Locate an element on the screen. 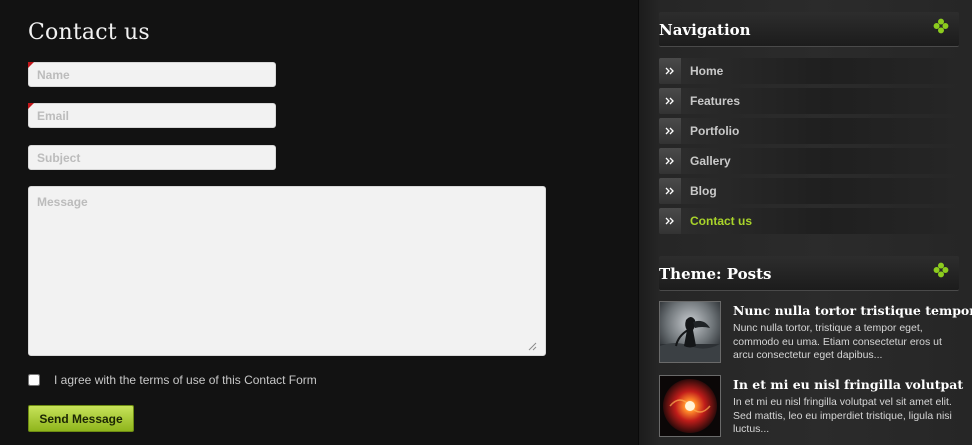 This screenshot has height=445, width=972. post-title: Nunc nulla tortor tristique tempor is located at coordinates (852, 310).